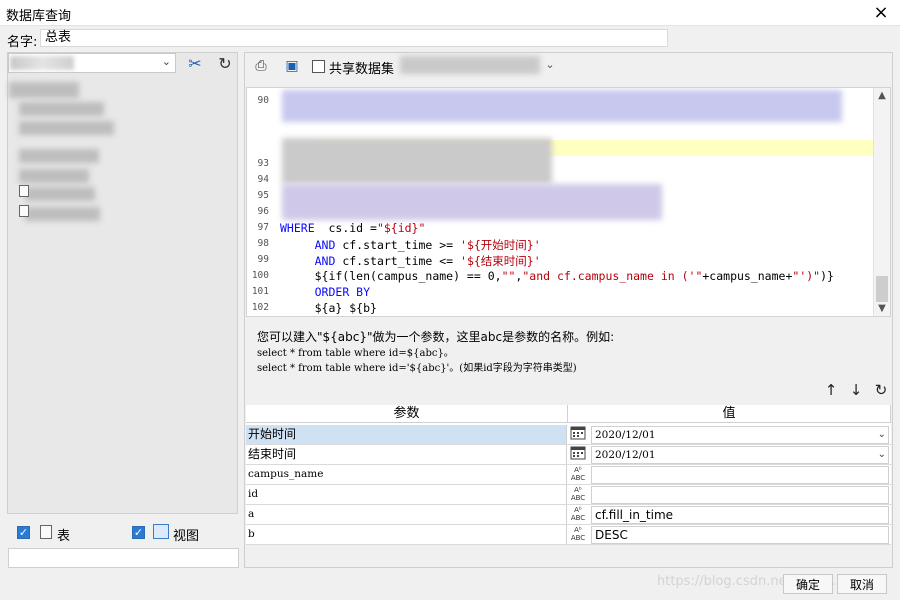 The height and width of the screenshot is (600, 900). Describe the element at coordinates (881, 13) in the screenshot. I see `close-icon: ×` at that location.